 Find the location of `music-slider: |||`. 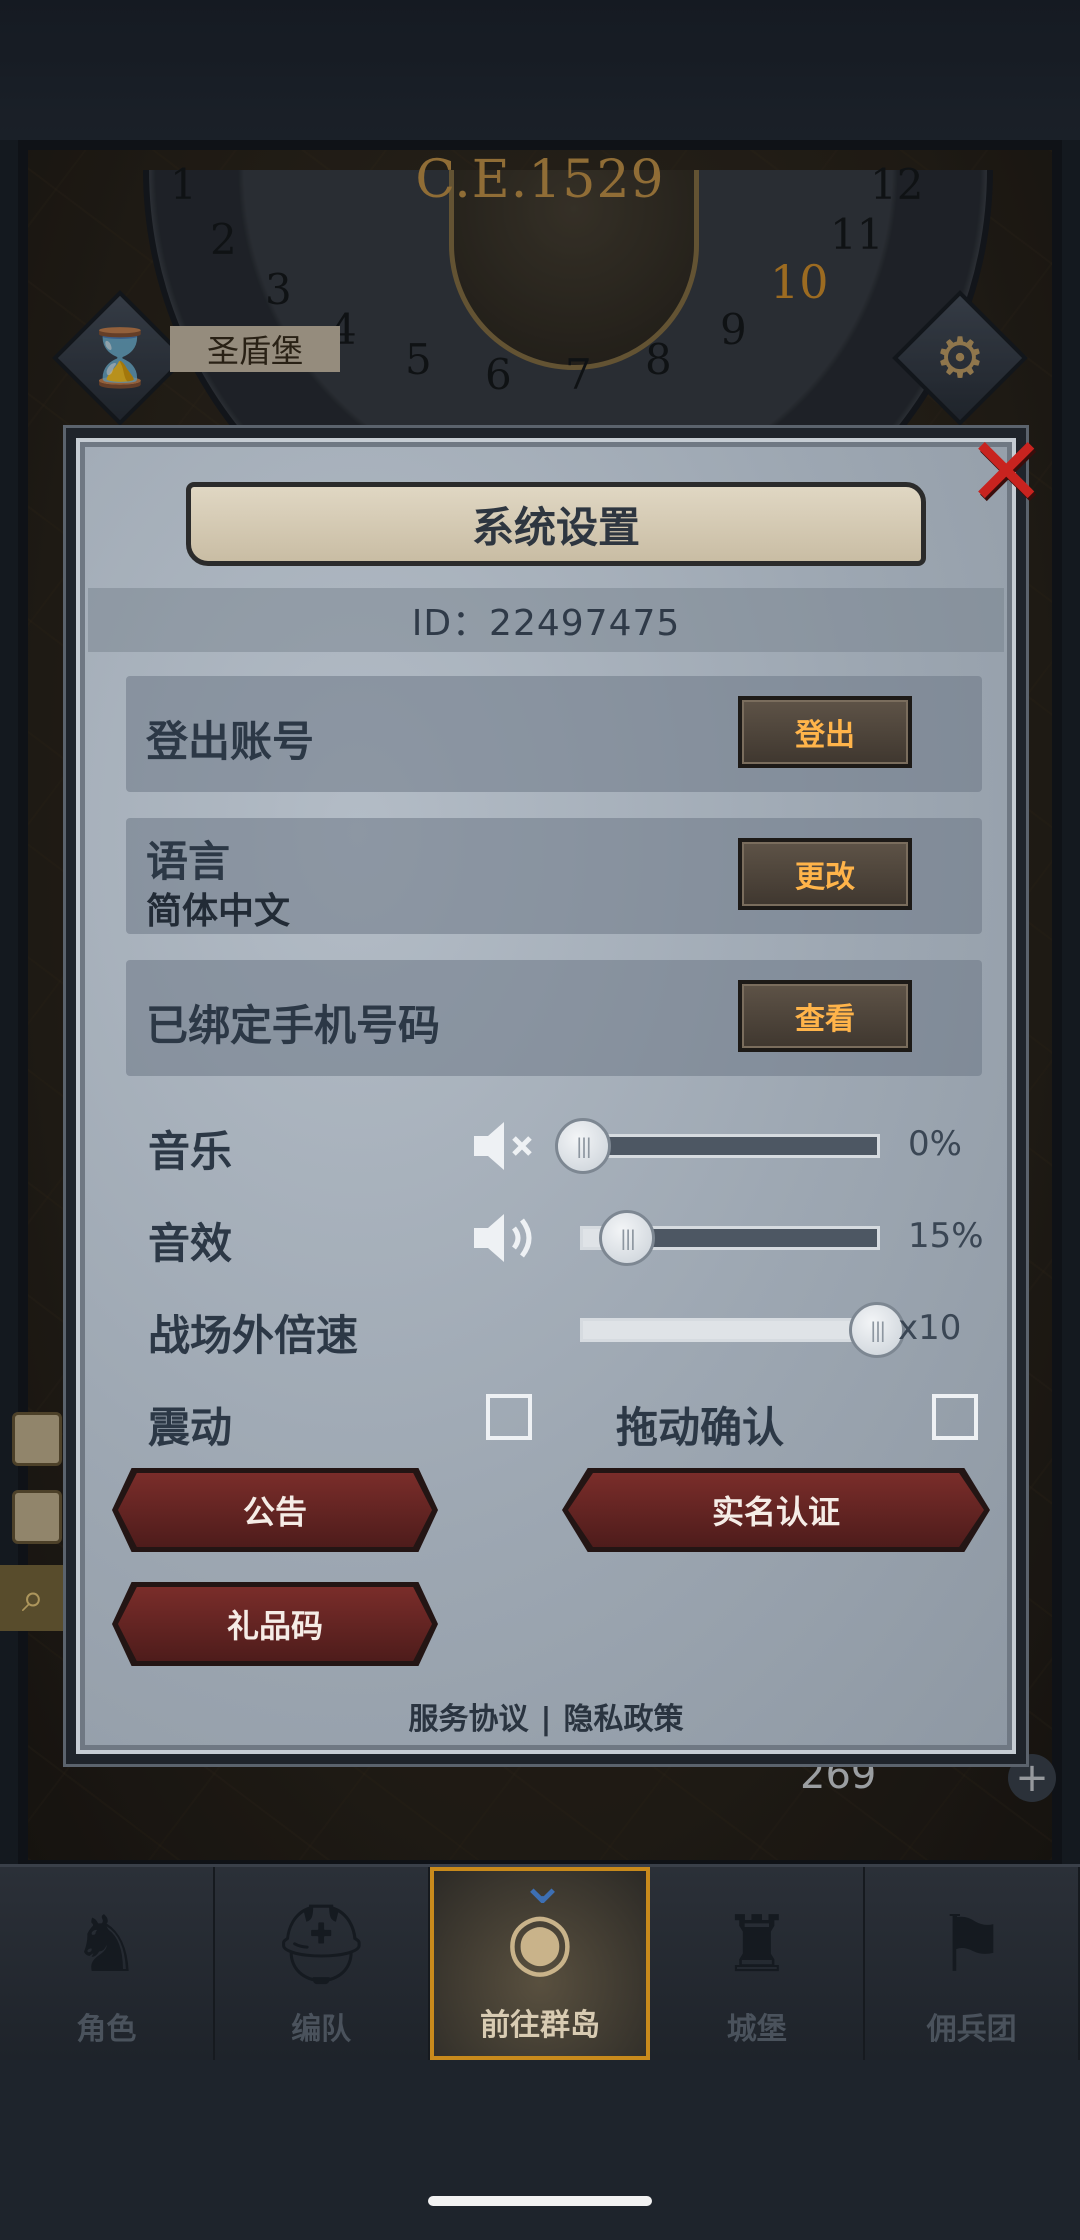

music-slider: ||| is located at coordinates (717, 1146).